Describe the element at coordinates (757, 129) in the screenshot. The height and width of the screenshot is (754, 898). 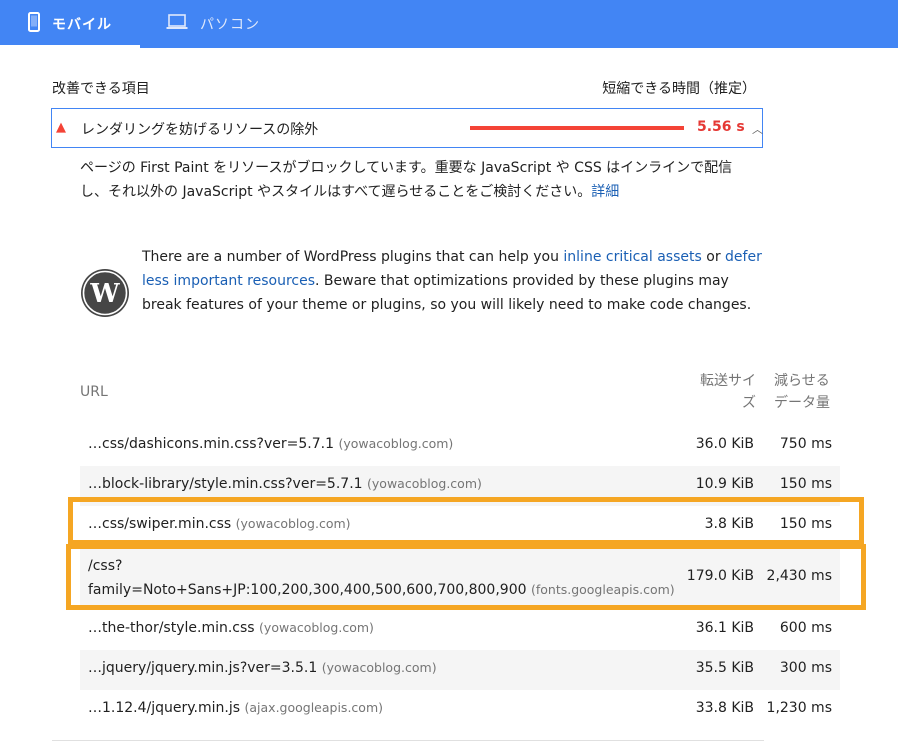
I see `chevron-up-icon: ︿` at that location.